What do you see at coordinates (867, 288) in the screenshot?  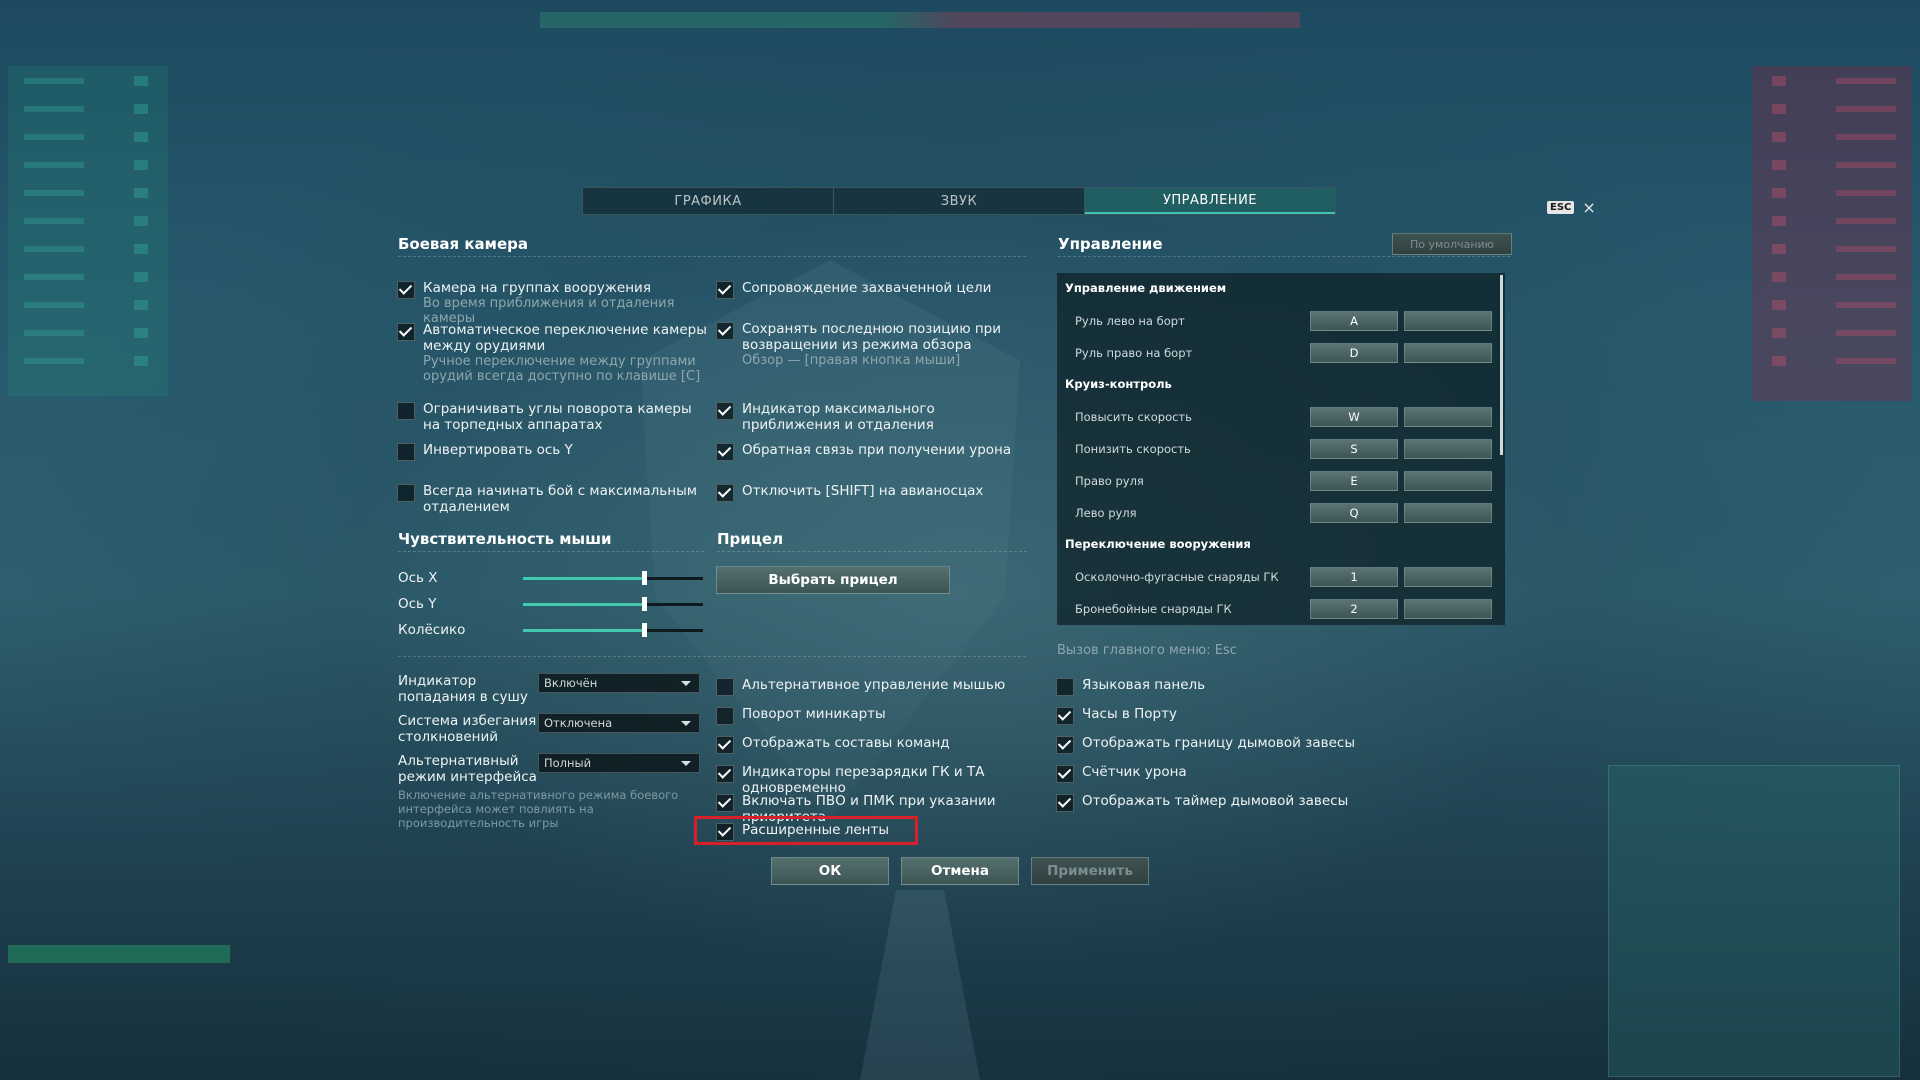 I see `option-label: Сопровождение захваченной цели` at bounding box center [867, 288].